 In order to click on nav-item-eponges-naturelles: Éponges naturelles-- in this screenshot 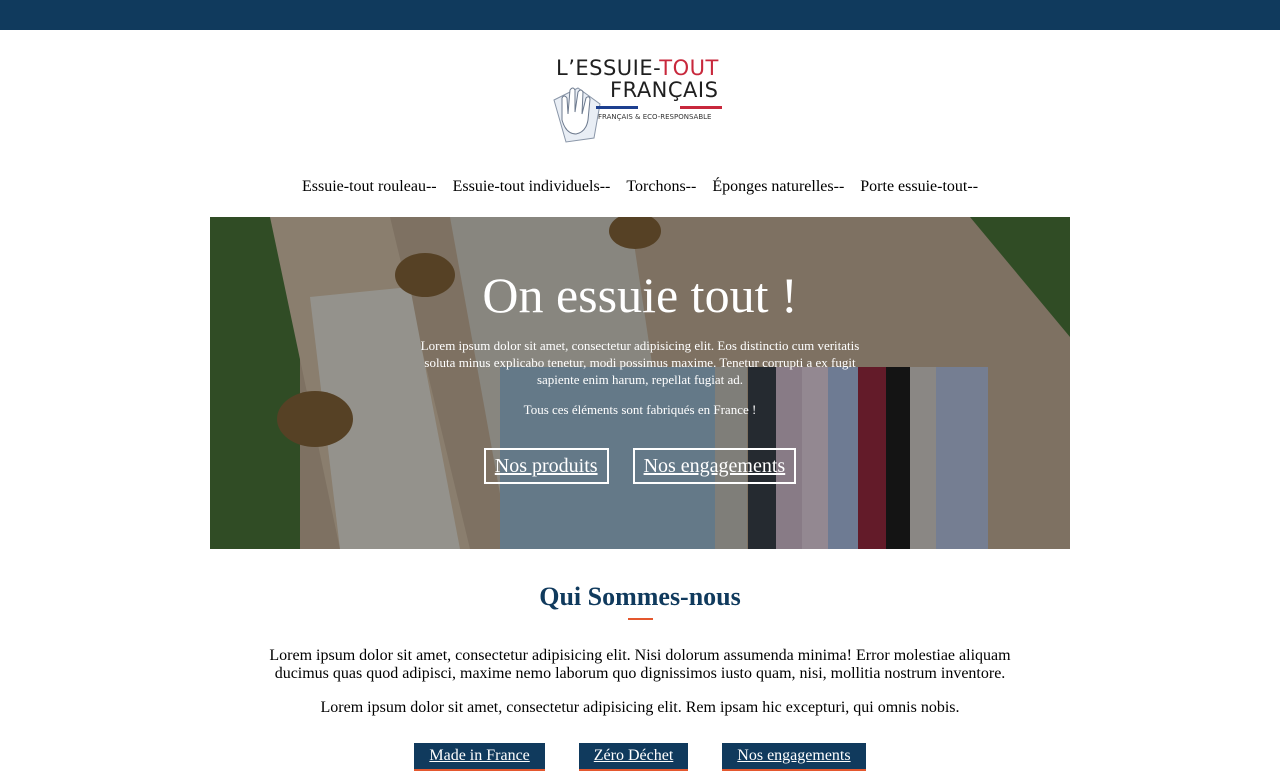, I will do `click(778, 186)`.